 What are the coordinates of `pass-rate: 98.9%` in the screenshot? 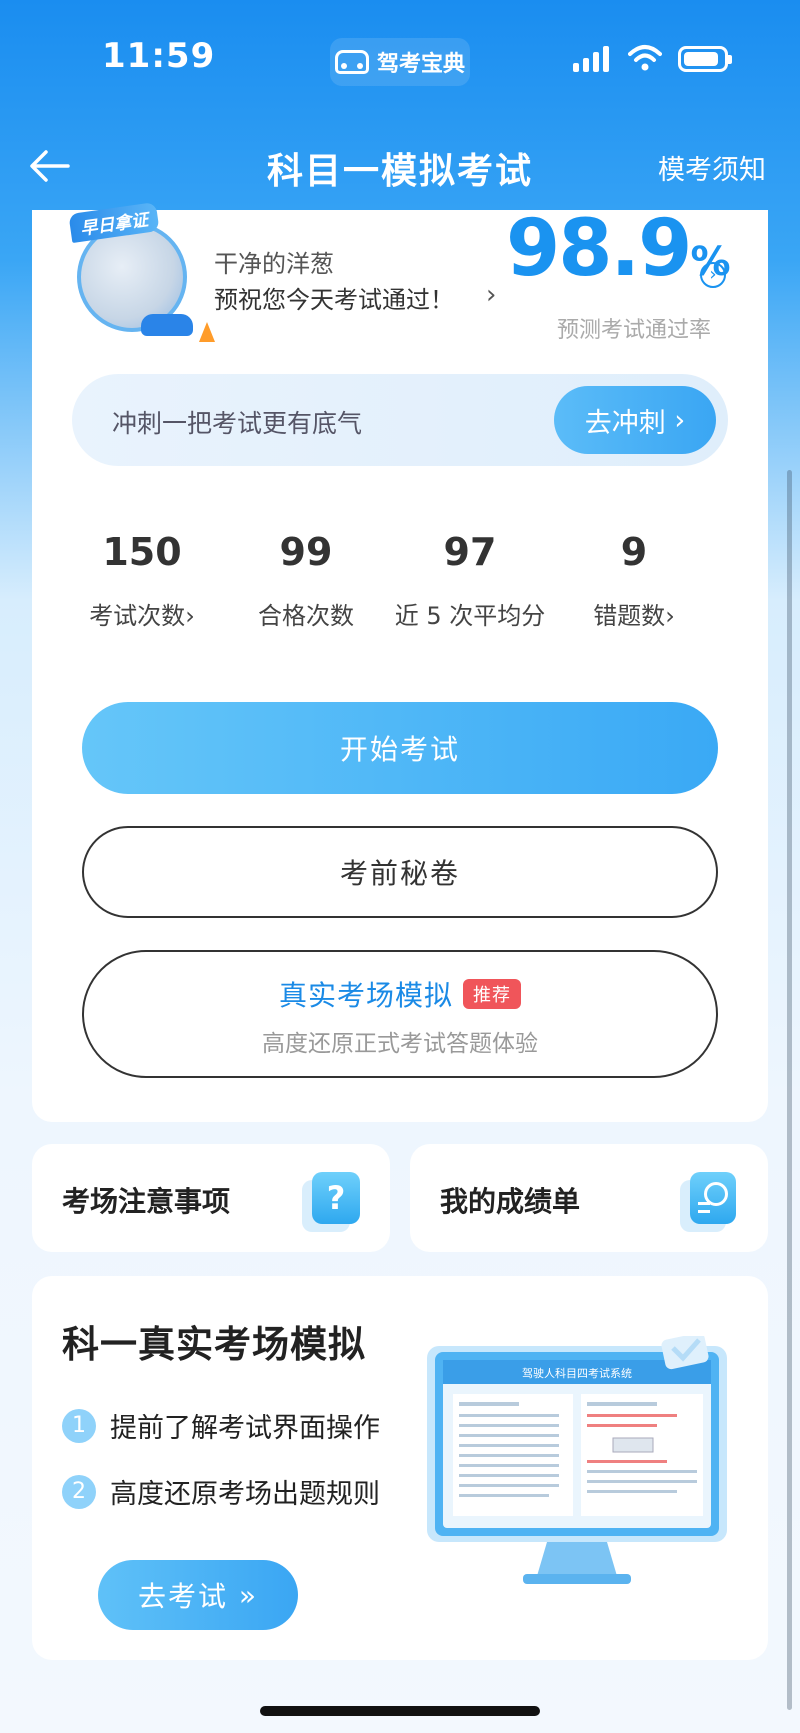 It's located at (618, 249).